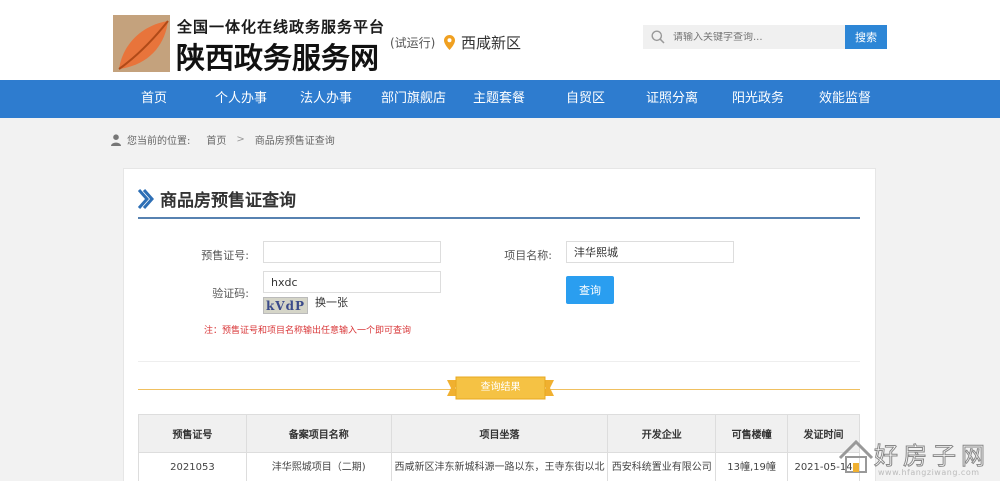 This screenshot has width=1000, height=481. What do you see at coordinates (318, 466) in the screenshot?
I see `cell-project-name: 沣华熙城项目（二期)` at bounding box center [318, 466].